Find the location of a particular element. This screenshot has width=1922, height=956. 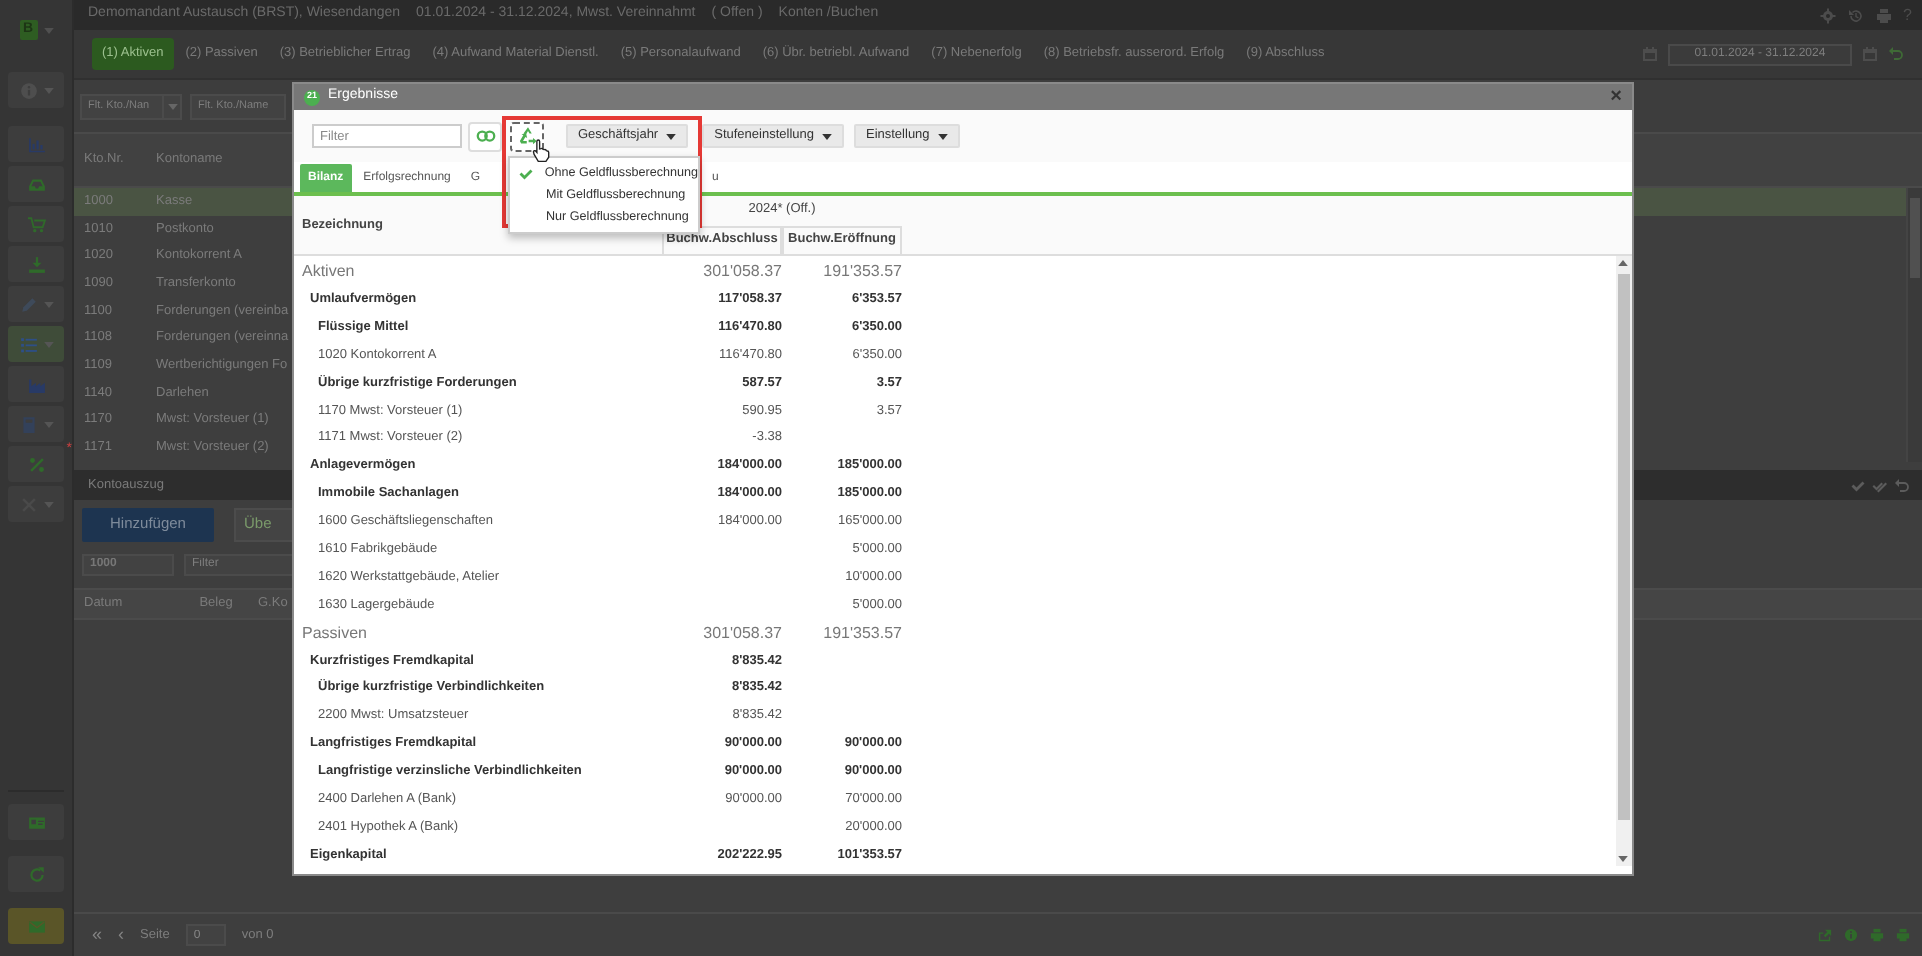

pencil-icon is located at coordinates (28, 304).